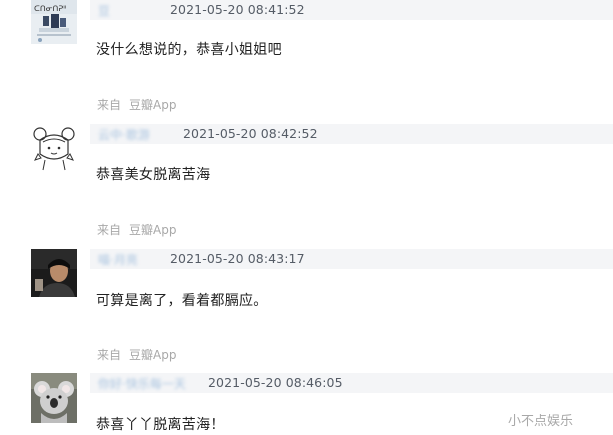 The width and height of the screenshot is (613, 435). I want to click on comment-timestamp: 2021-05-20 08:41:52, so click(237, 9).